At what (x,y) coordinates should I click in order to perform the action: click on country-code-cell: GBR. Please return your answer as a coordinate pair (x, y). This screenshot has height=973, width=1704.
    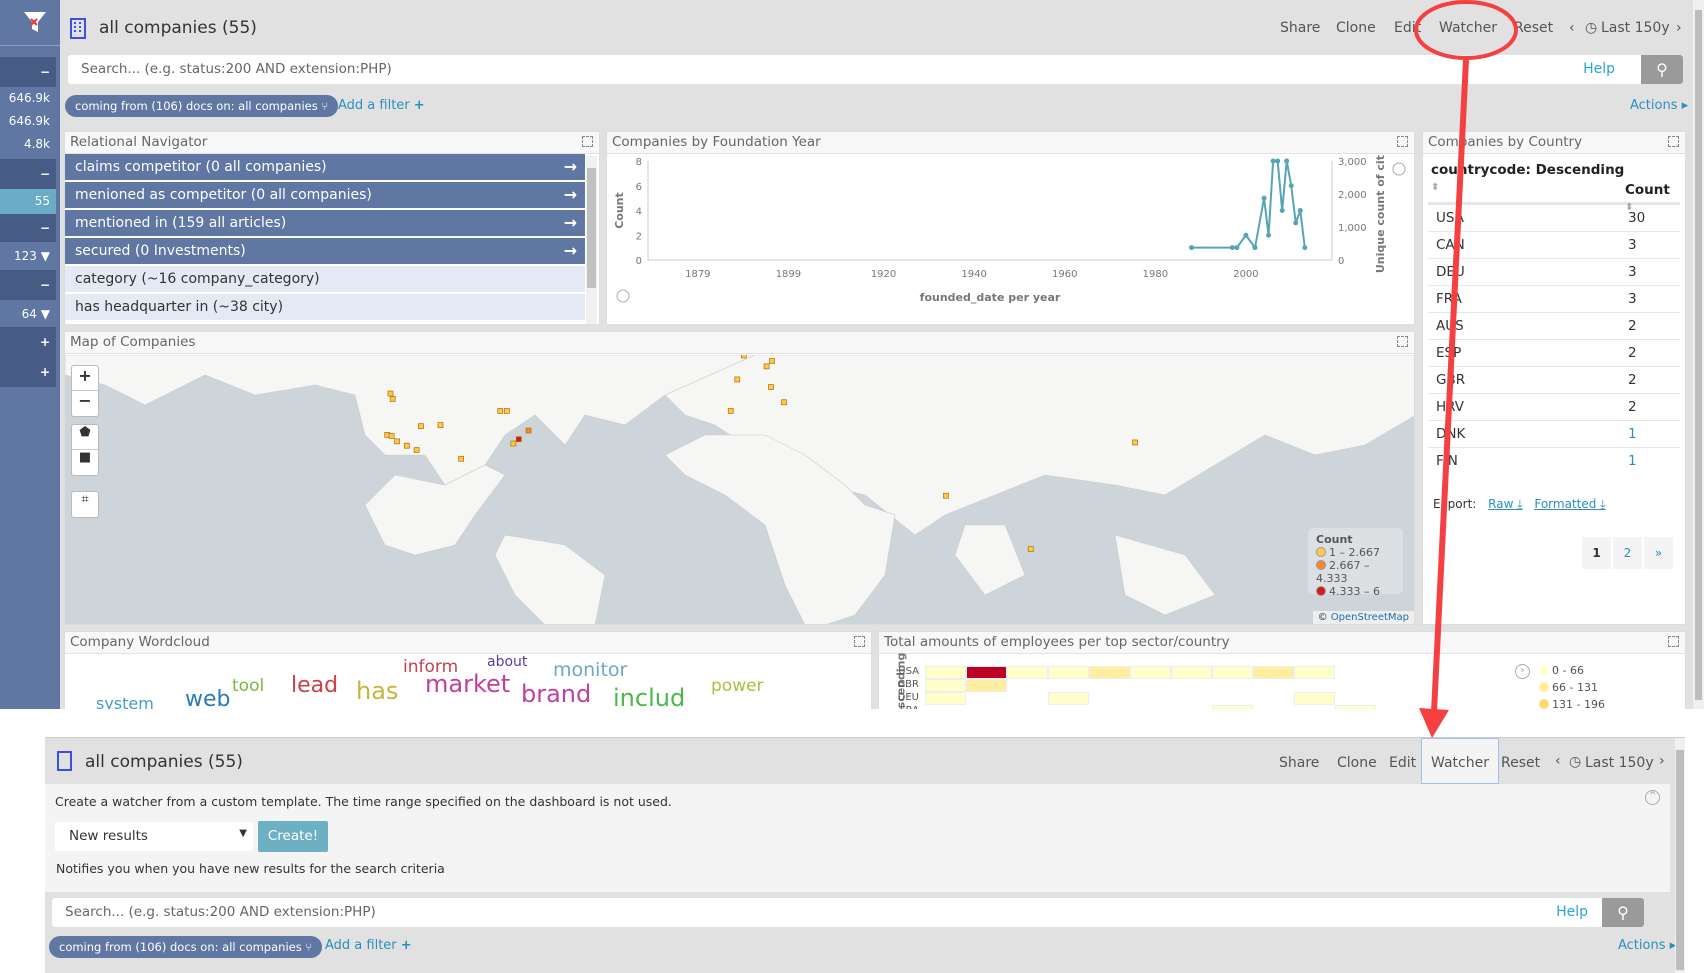
    Looking at the image, I should click on (1524, 380).